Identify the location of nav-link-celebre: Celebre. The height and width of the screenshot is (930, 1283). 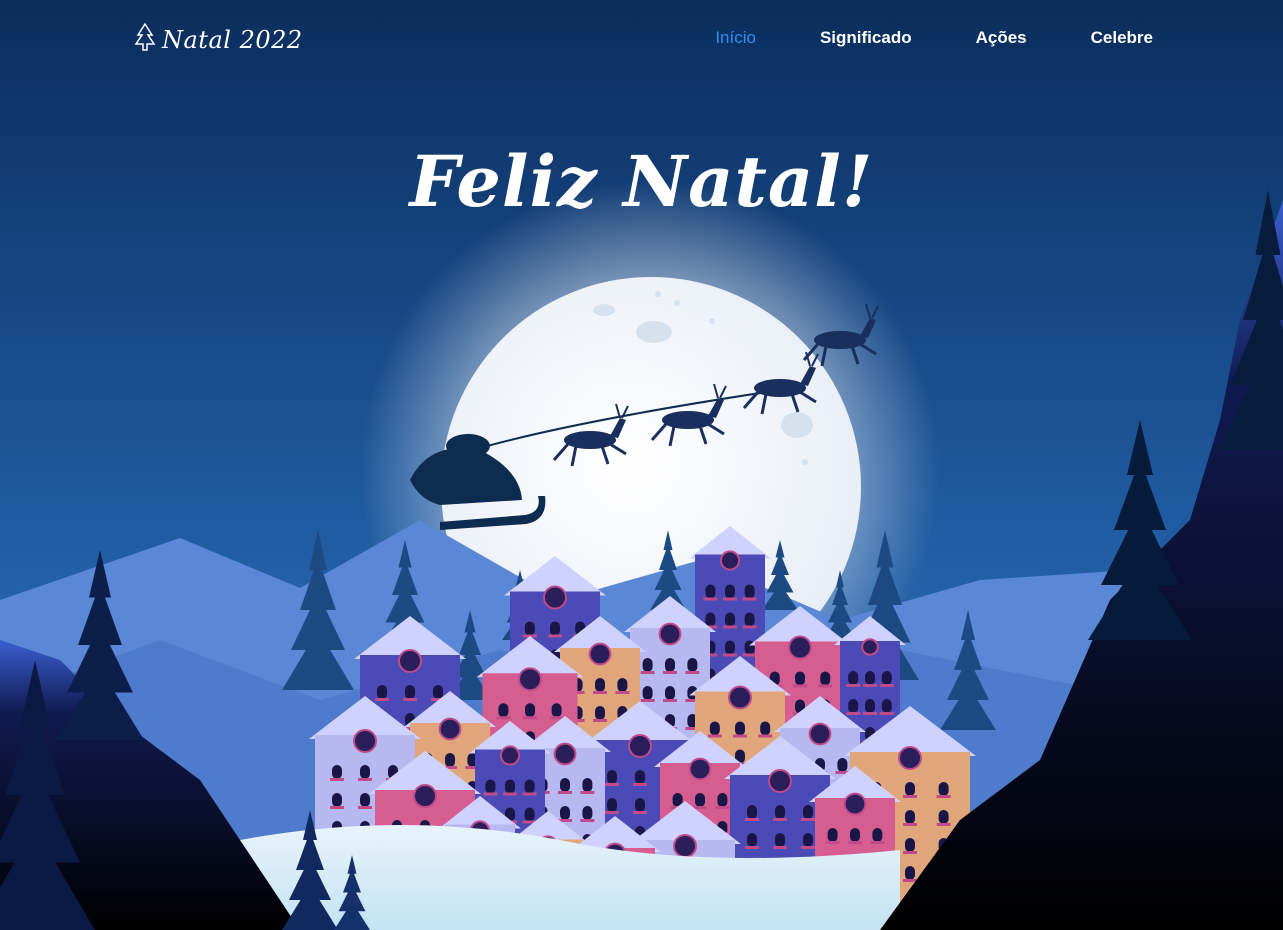
(1122, 38).